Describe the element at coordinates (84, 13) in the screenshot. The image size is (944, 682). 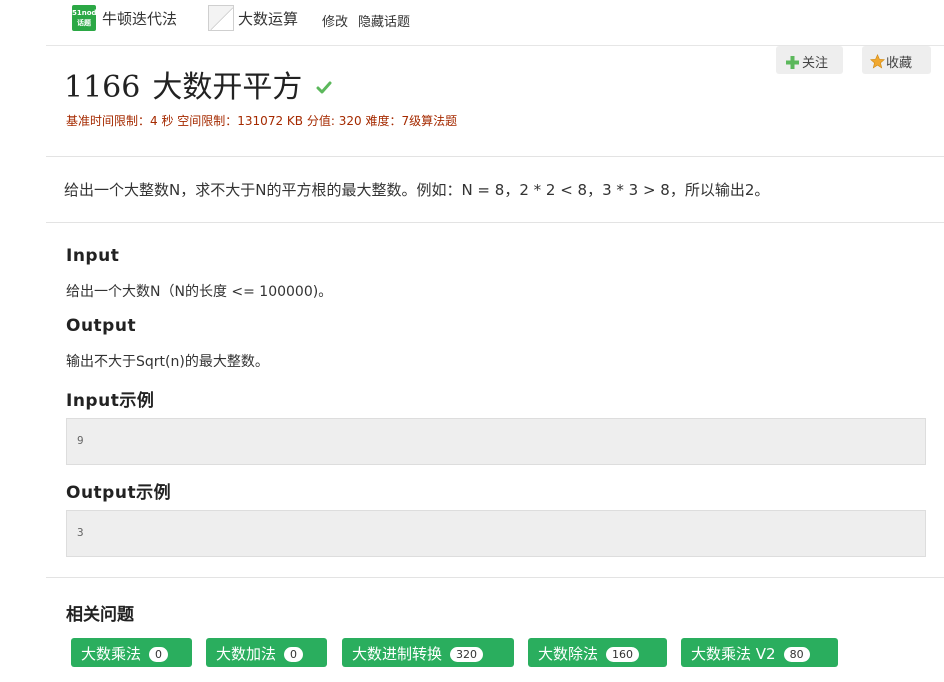
I see `logo-line1: 51nod` at that location.